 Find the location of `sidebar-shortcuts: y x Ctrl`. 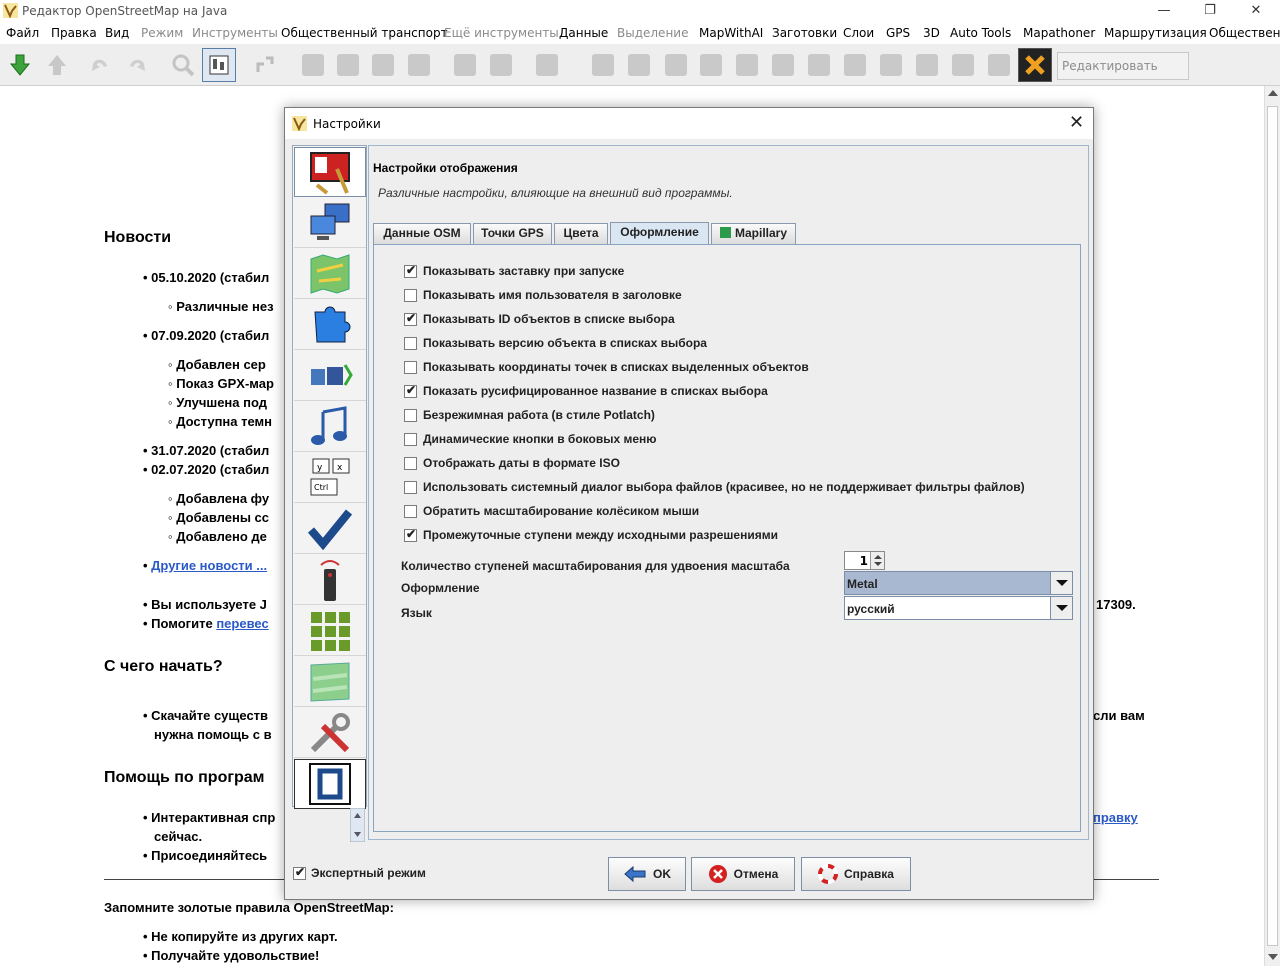

sidebar-shortcuts: y x Ctrl is located at coordinates (330, 478).